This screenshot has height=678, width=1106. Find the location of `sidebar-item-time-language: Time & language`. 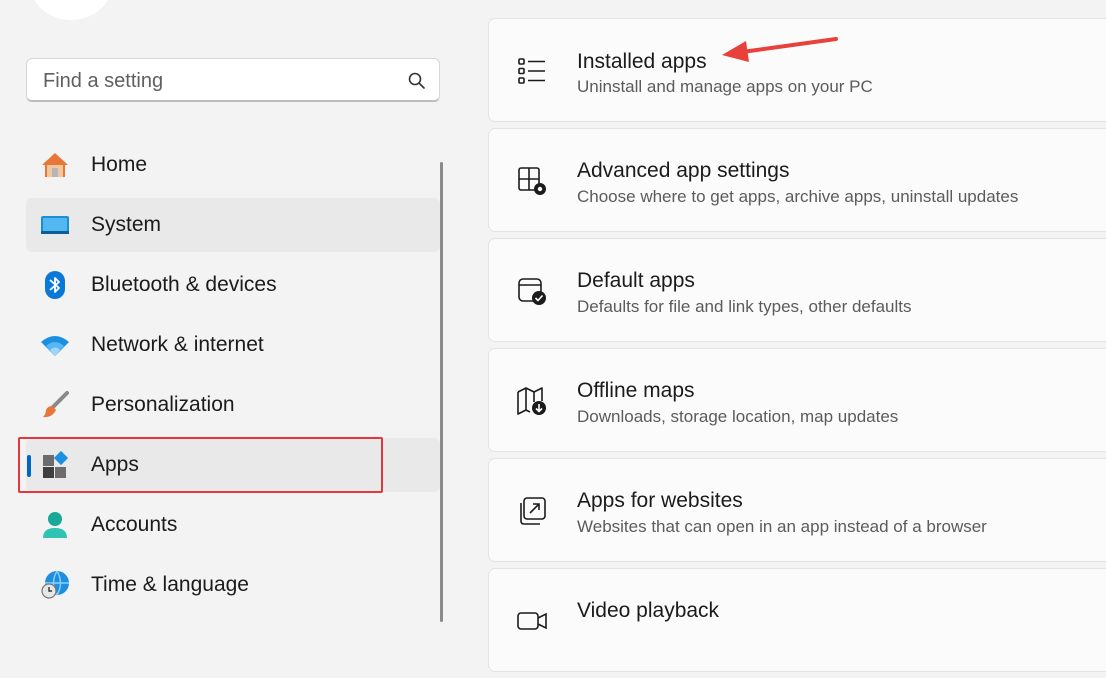

sidebar-item-time-language: Time & language is located at coordinates (233, 585).